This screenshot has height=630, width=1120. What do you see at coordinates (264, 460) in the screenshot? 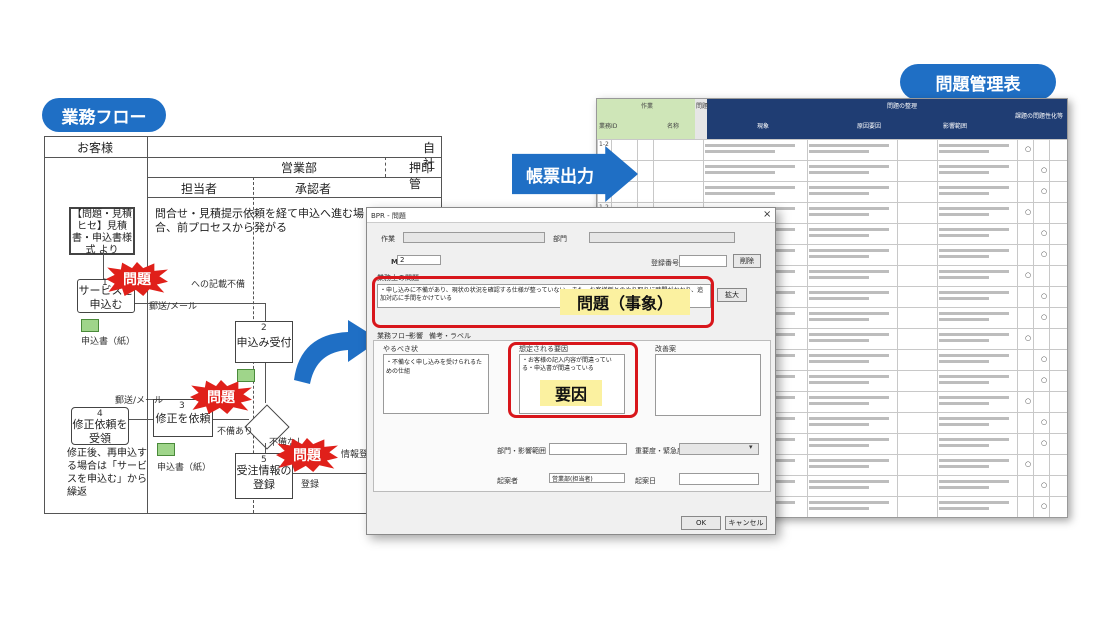
I see `step-5: 5` at bounding box center [264, 460].